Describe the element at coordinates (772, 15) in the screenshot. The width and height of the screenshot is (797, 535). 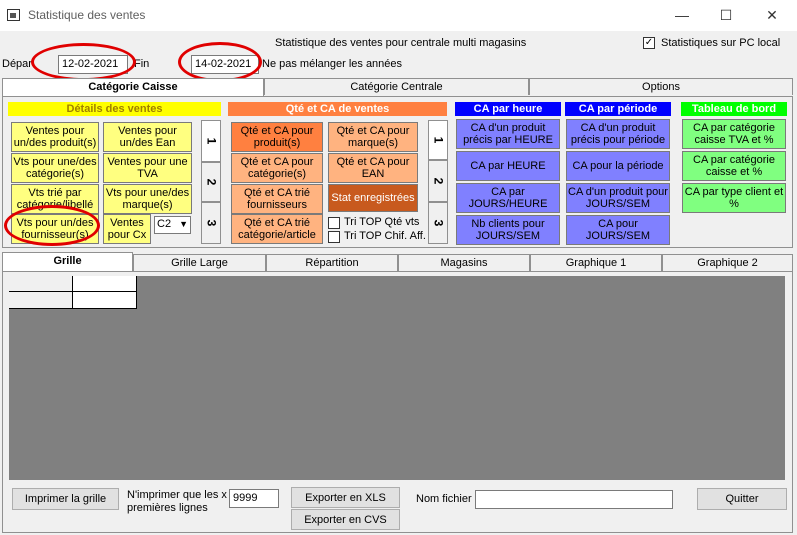
I see `close-button: ✕` at that location.